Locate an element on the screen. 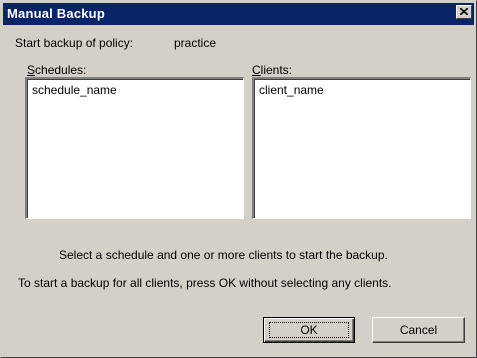 Image resolution: width=477 pixels, height=358 pixels. clients-label: Clients: is located at coordinates (272, 70).